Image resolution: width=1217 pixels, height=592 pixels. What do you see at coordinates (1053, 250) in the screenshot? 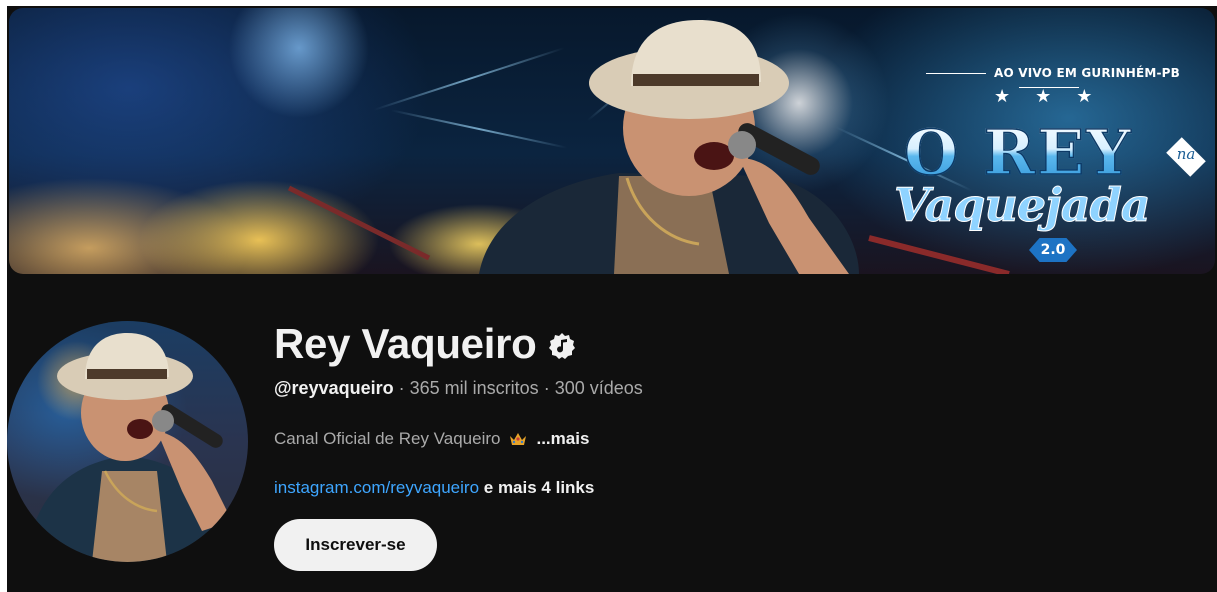
I see `banner-version-badge: 2.0` at bounding box center [1053, 250].